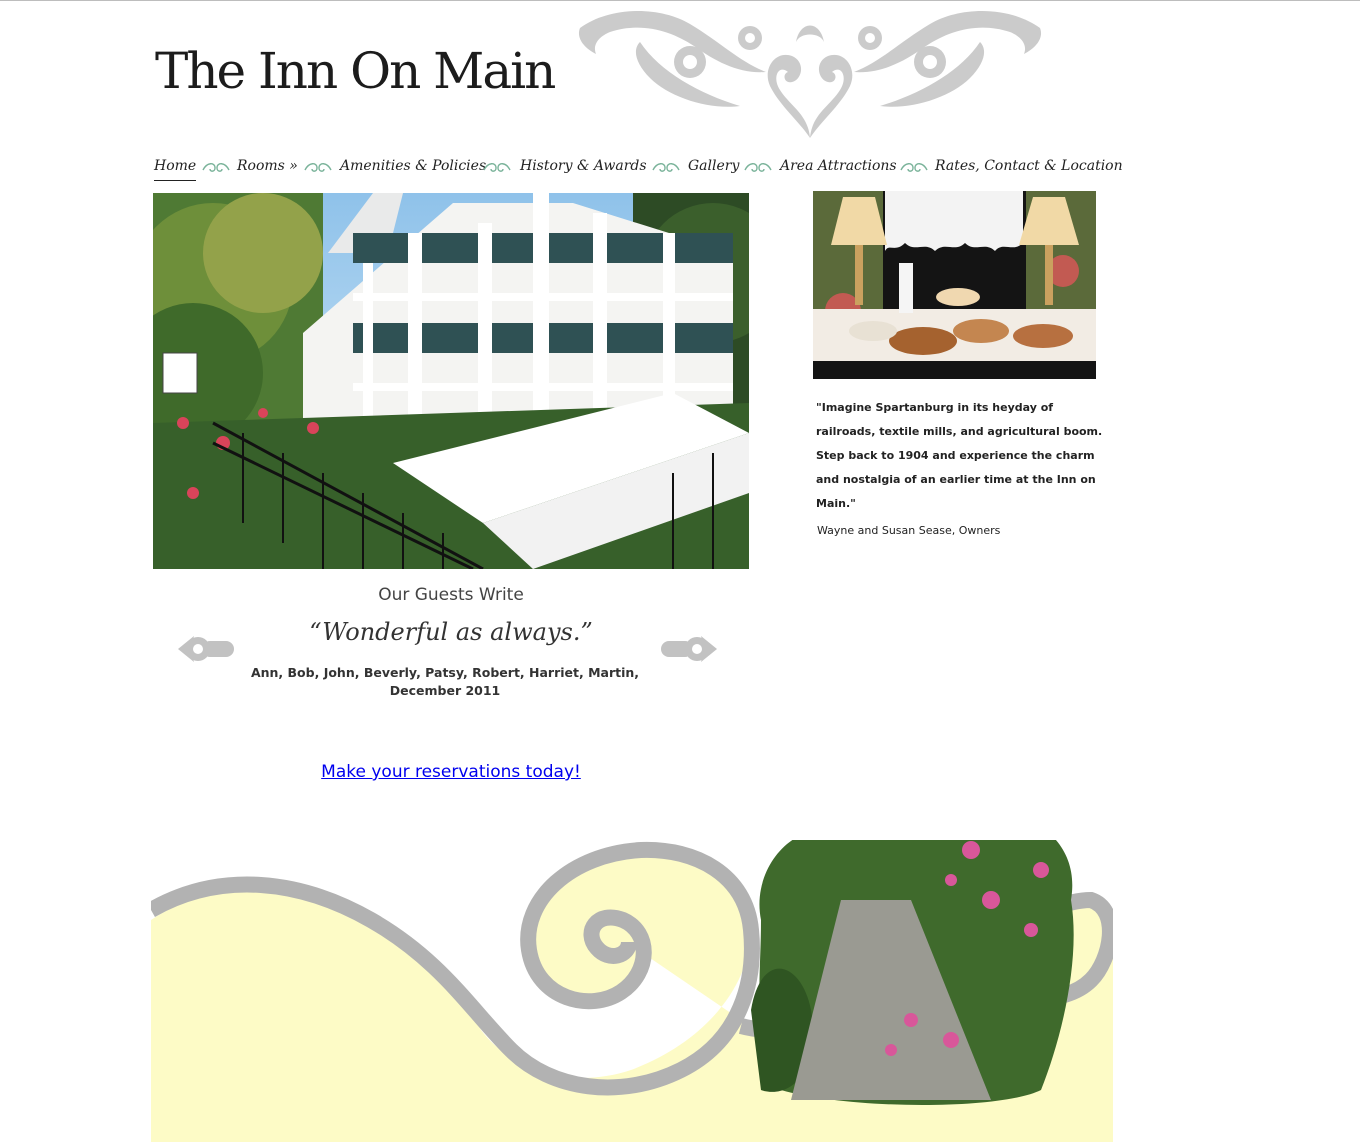 The width and height of the screenshot is (1360, 1142). What do you see at coordinates (680, 0) in the screenshot?
I see `top-border-line` at bounding box center [680, 0].